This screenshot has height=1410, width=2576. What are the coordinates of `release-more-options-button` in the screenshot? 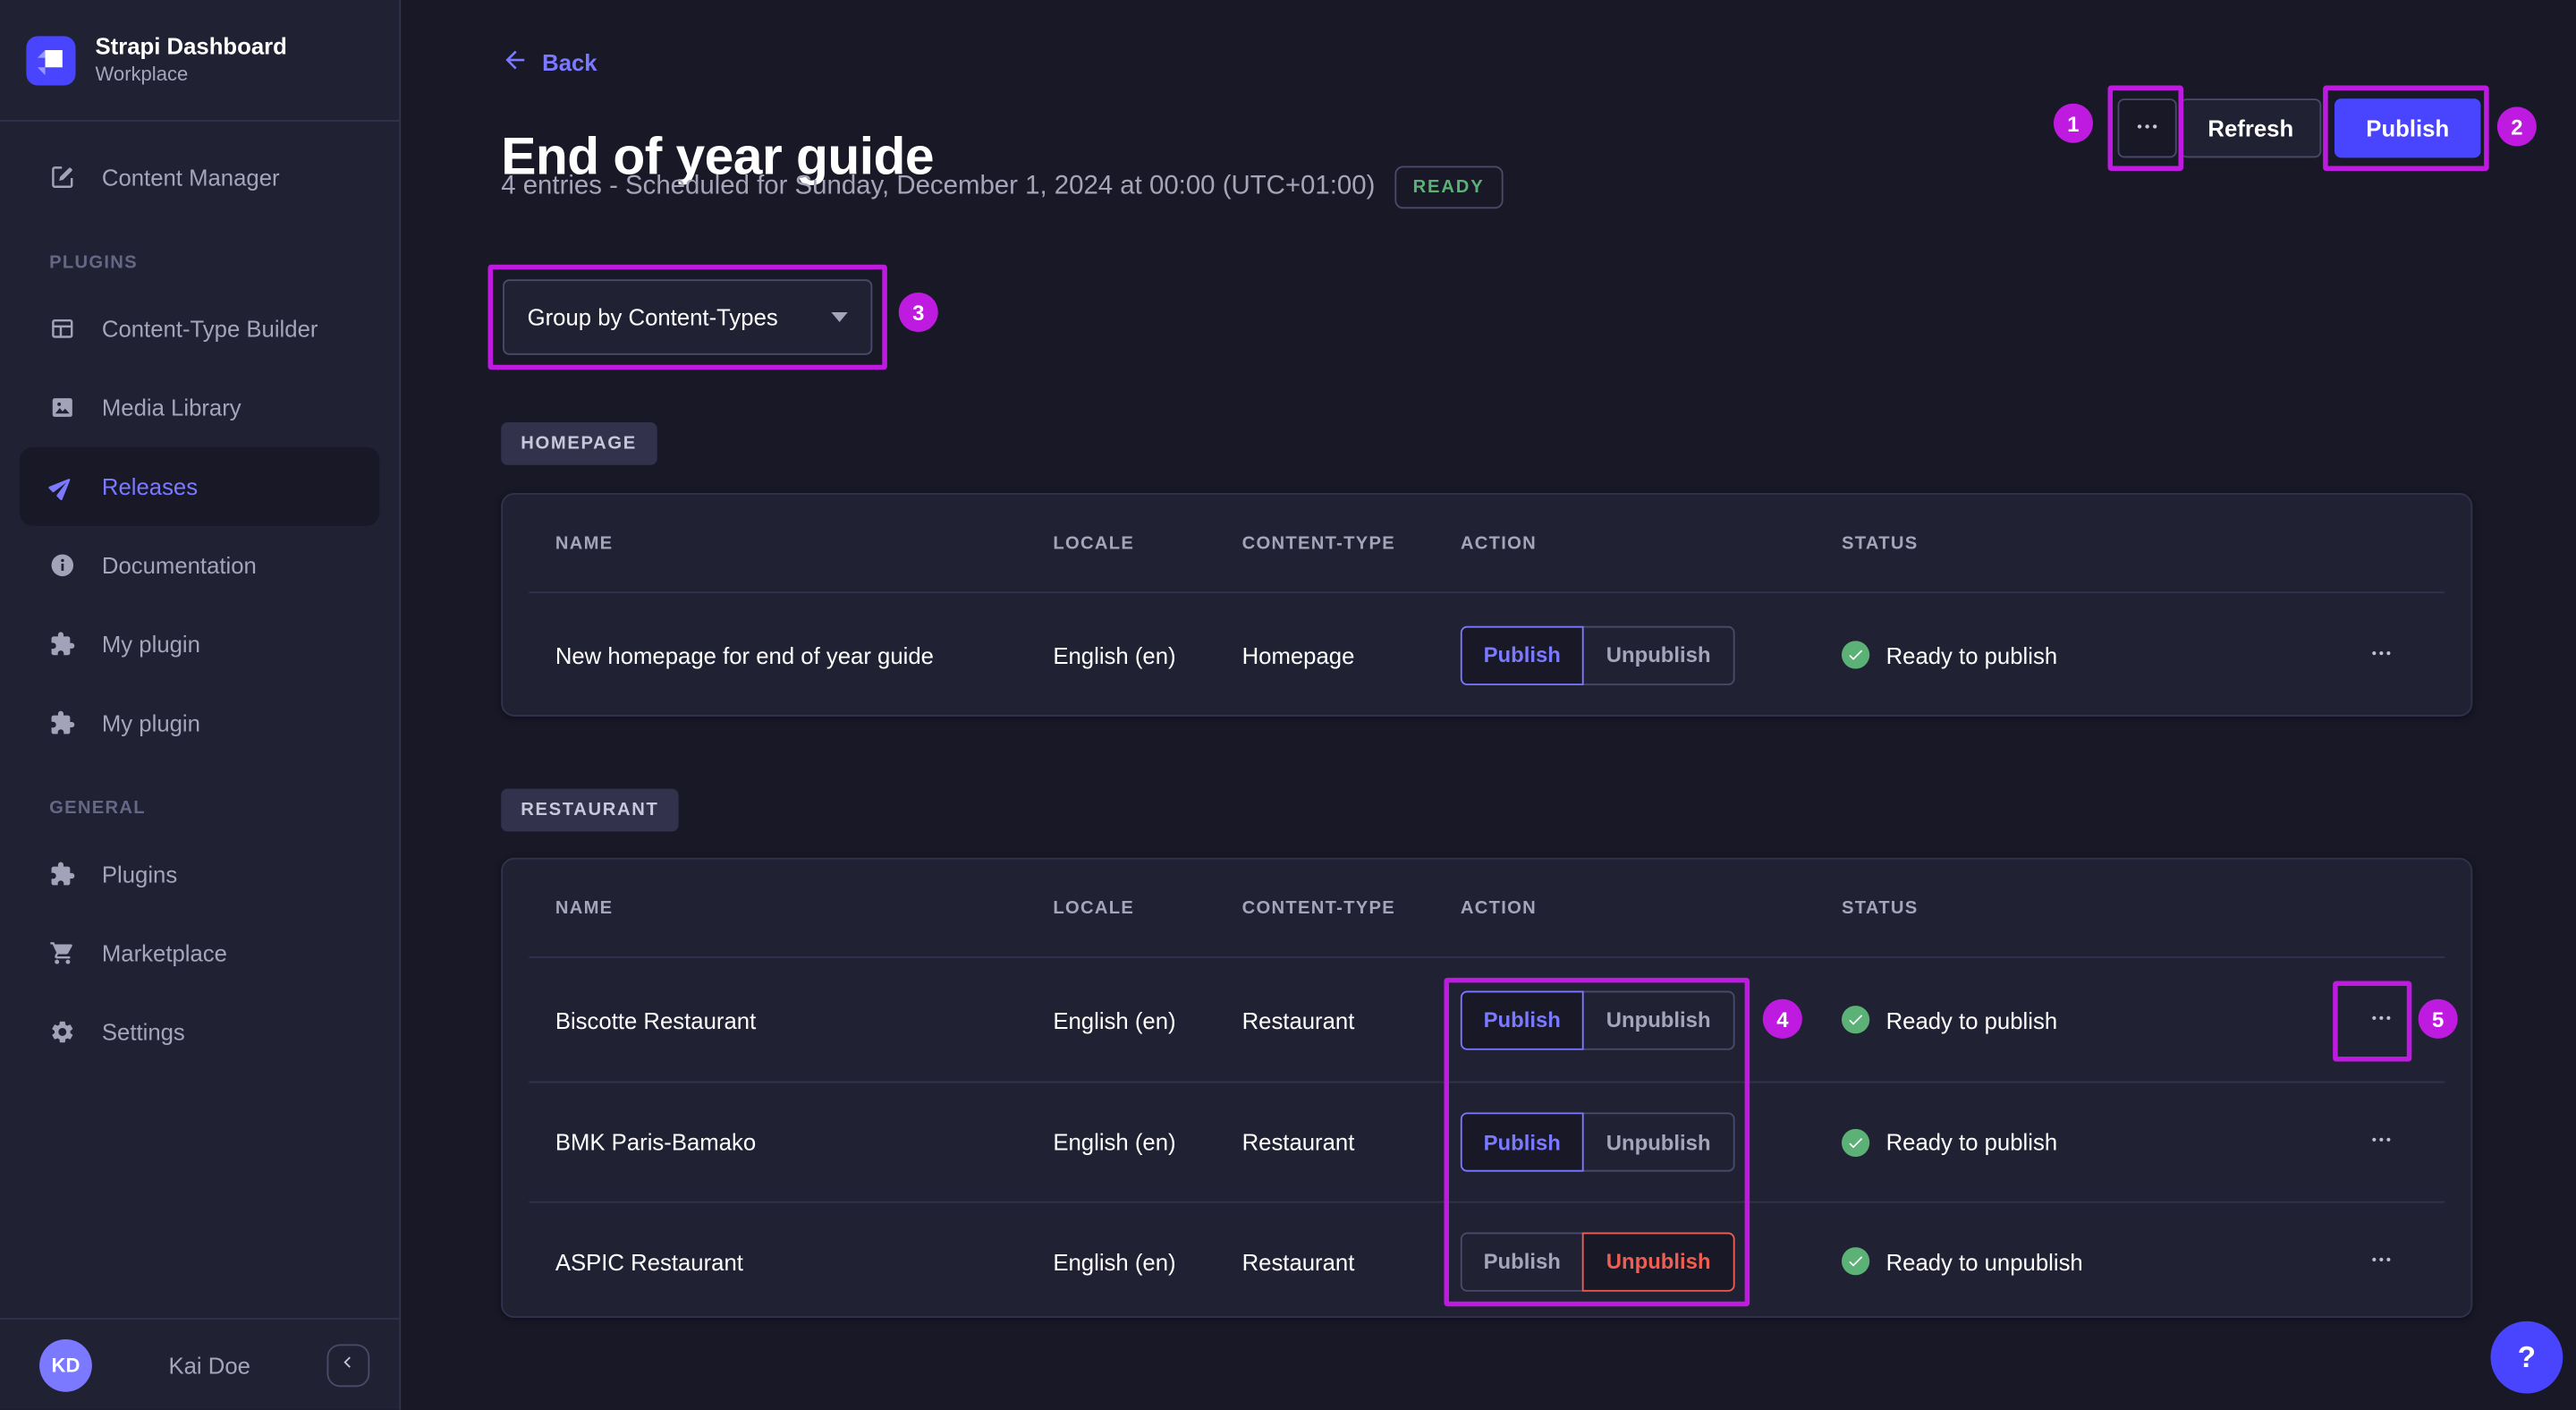 It's located at (2147, 128).